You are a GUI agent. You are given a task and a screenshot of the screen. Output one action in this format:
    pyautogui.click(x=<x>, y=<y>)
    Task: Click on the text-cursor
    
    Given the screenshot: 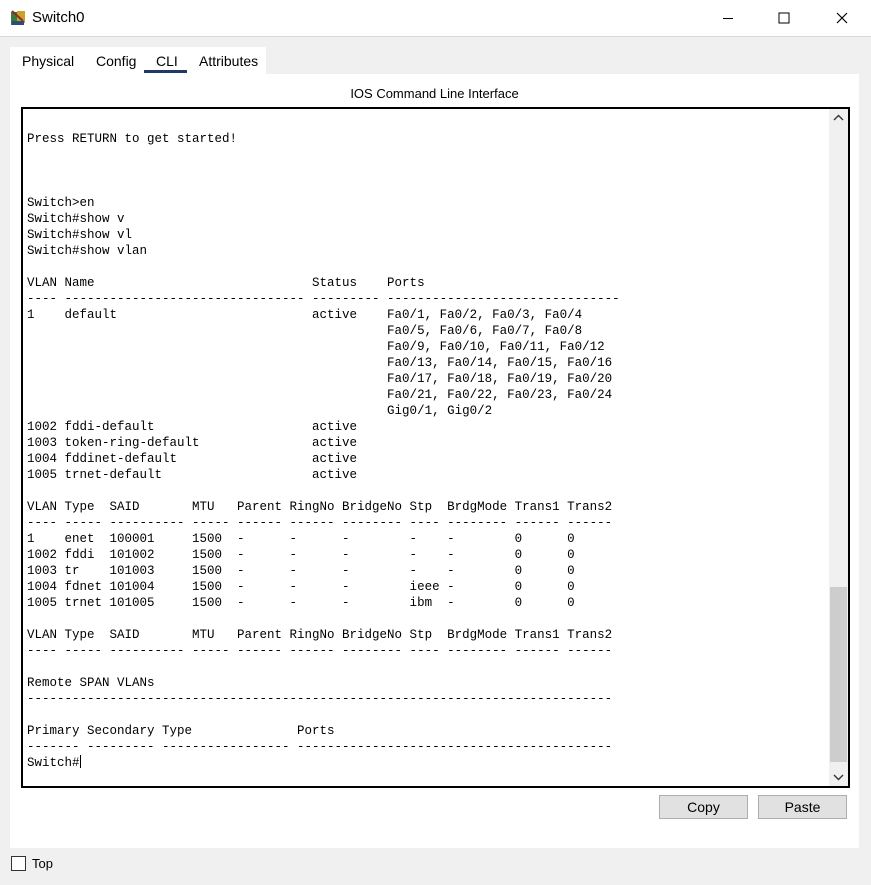 What is the action you would take?
    pyautogui.click(x=80, y=761)
    